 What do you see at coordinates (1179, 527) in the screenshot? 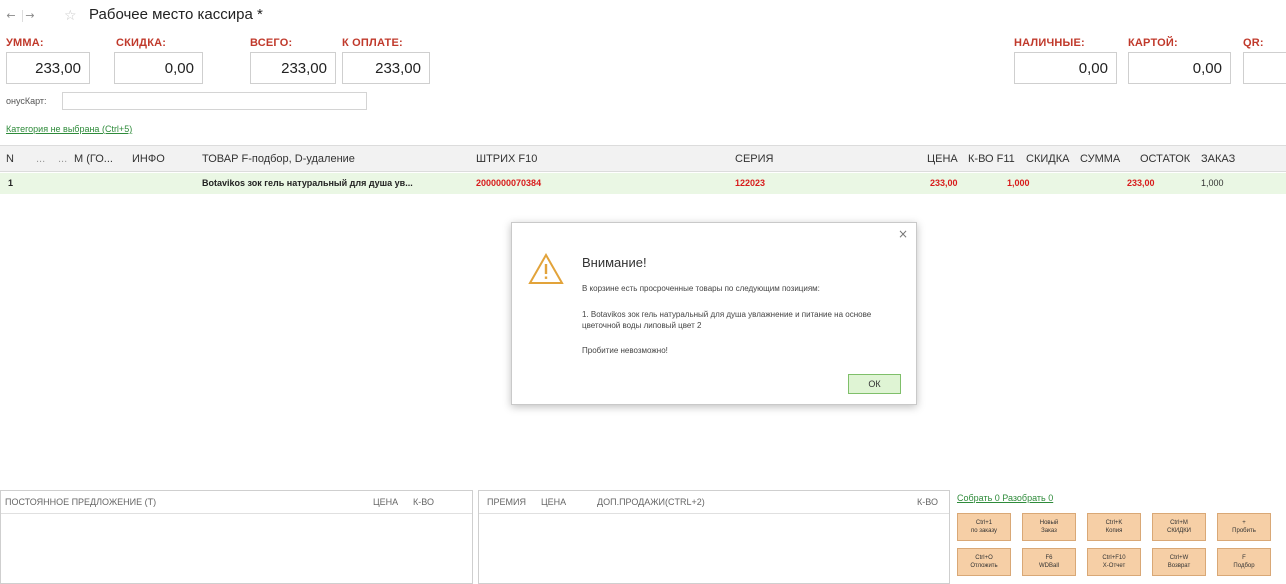
I see `fn-button-discounts: Ctrl+M СКИДКИ` at bounding box center [1179, 527].